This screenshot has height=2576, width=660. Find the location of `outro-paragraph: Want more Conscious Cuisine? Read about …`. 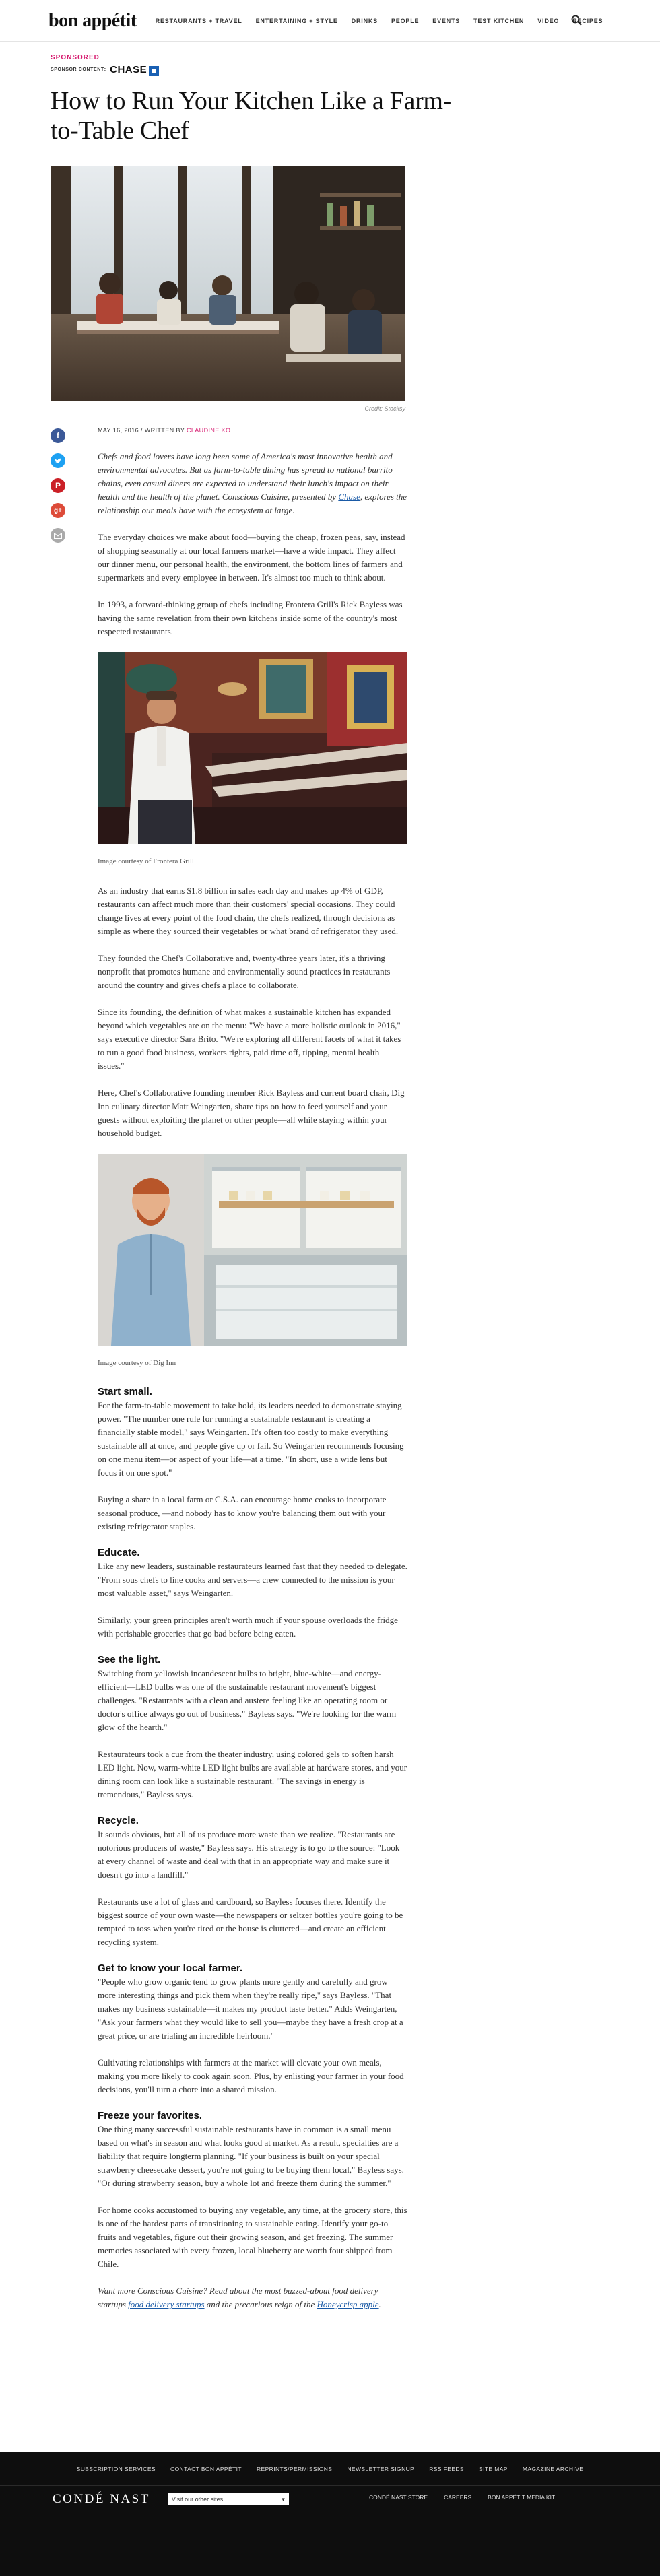

outro-paragraph: Want more Conscious Cuisine? Read about … is located at coordinates (252, 2297).